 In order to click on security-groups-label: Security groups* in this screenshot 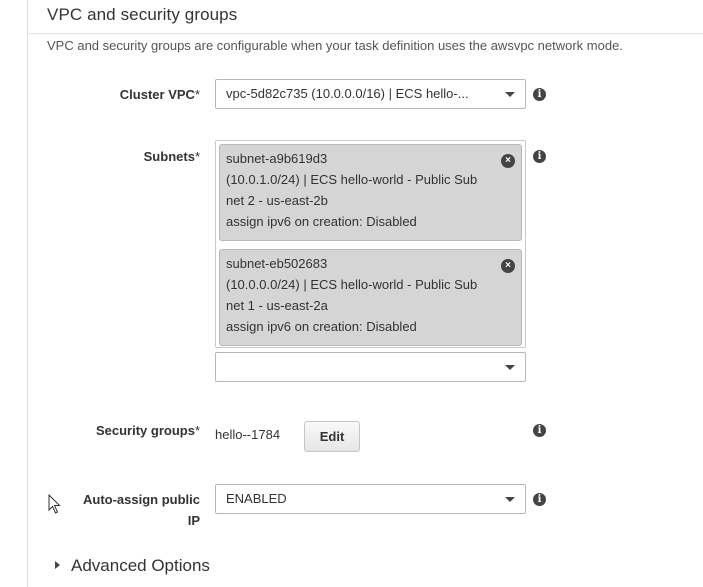, I will do `click(100, 430)`.